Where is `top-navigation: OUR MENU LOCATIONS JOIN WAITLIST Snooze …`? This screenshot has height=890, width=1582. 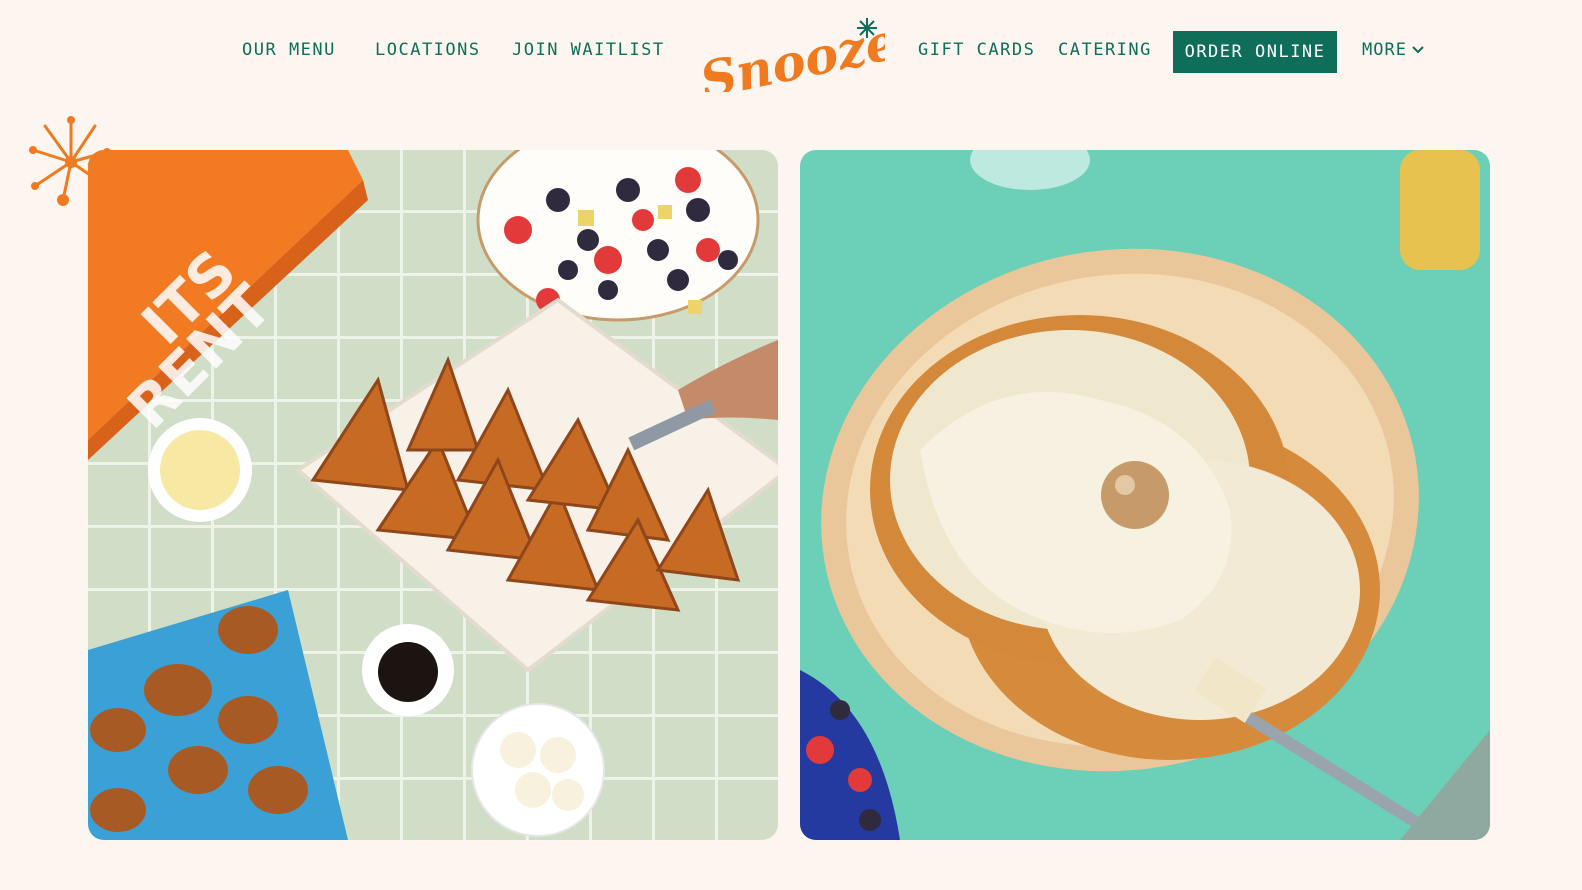 top-navigation: OUR MENU LOCATIONS JOIN WAITLIST Snooze … is located at coordinates (791, 55).